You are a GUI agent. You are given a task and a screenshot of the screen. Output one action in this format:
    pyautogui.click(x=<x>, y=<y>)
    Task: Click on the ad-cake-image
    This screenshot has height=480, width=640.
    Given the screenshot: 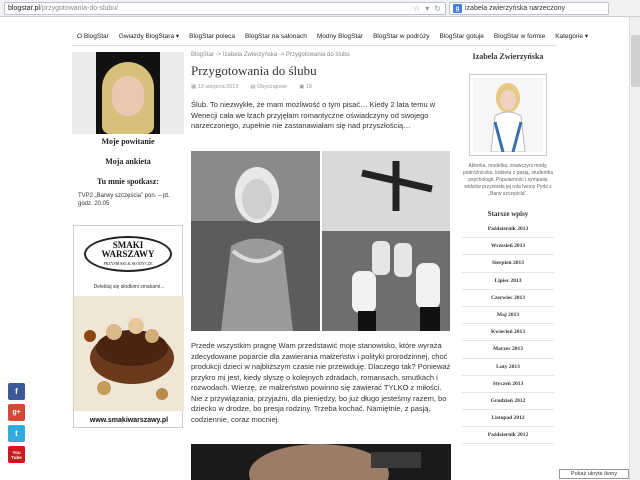 What is the action you would take?
    pyautogui.click(x=129, y=353)
    